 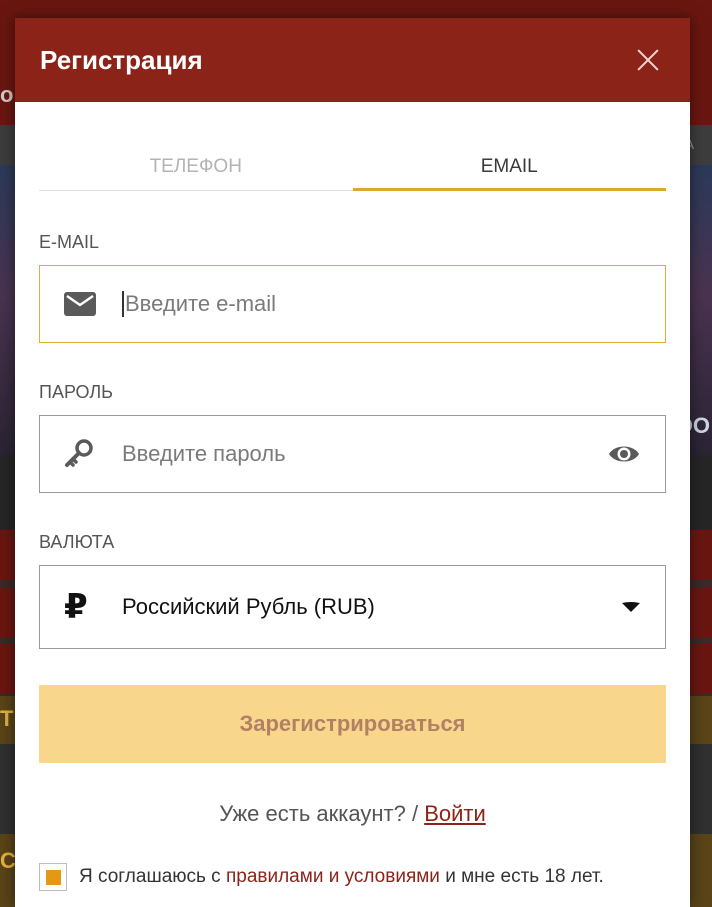 I want to click on terms-link: правилами и условиями, so click(x=333, y=877).